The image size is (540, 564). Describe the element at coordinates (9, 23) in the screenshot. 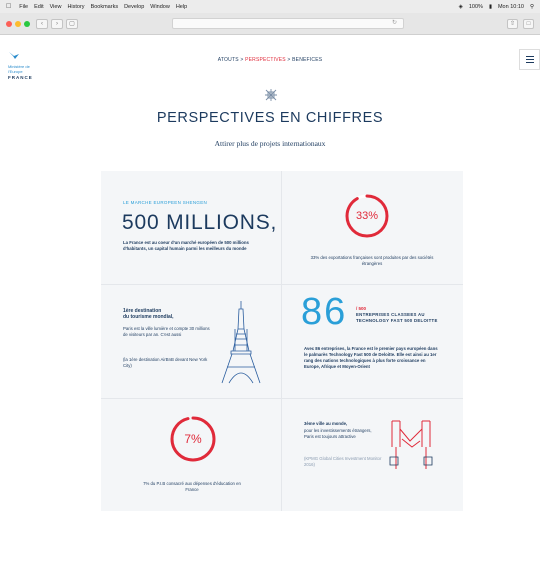

I see `close-window-icon` at that location.